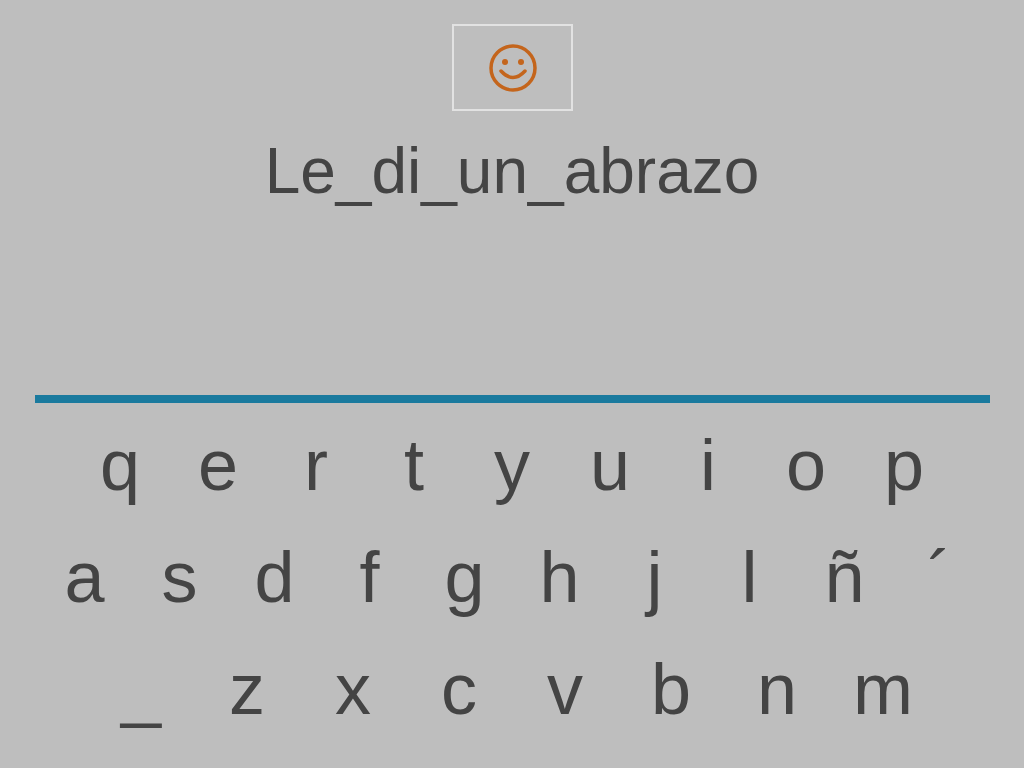 This screenshot has width=1024, height=768. What do you see at coordinates (708, 465) in the screenshot?
I see `key-button: i` at bounding box center [708, 465].